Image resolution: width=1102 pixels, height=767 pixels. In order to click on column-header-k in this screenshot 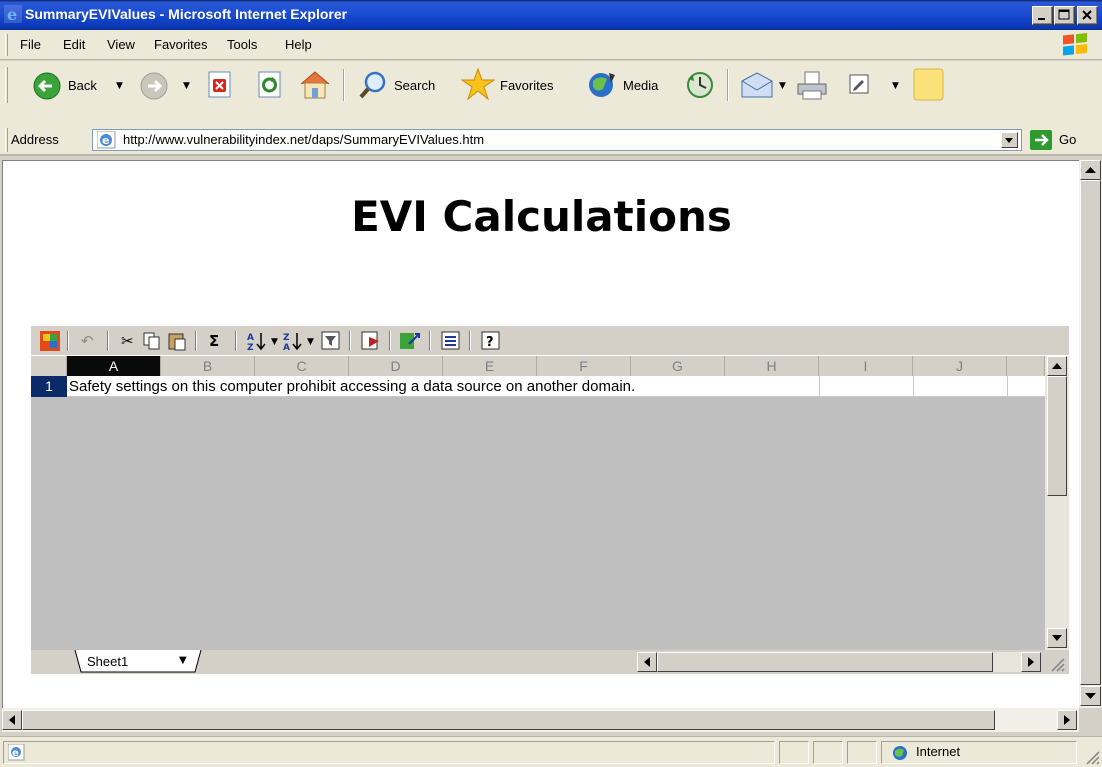, I will do `click(1026, 366)`.